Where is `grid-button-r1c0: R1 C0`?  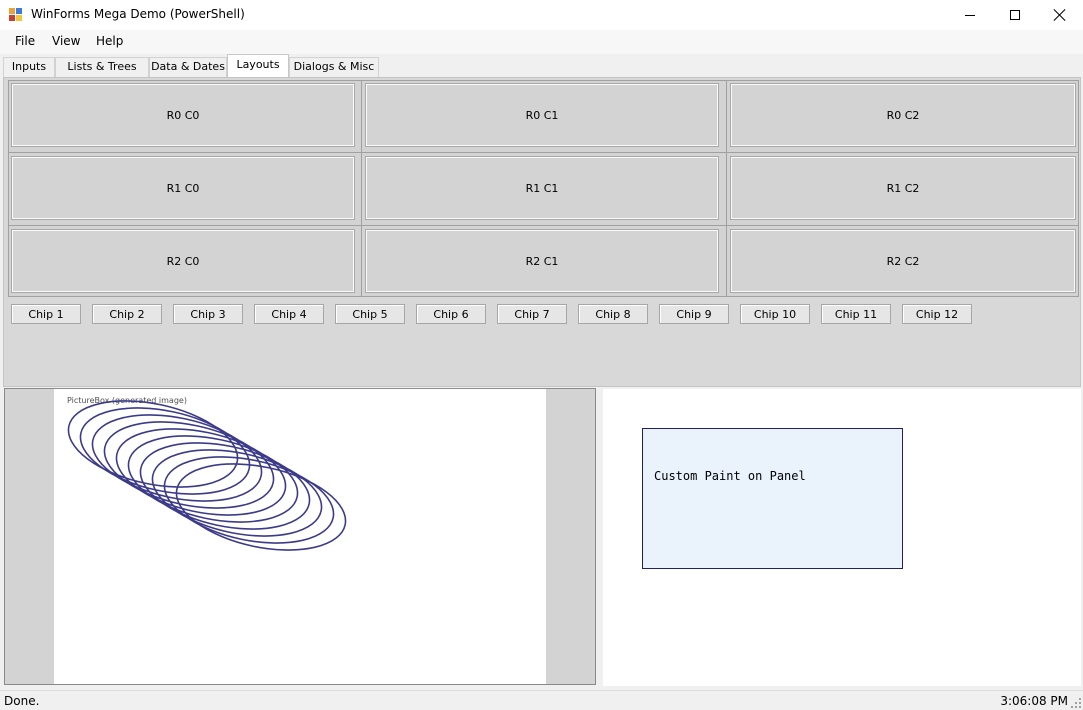 grid-button-r1c0: R1 C0 is located at coordinates (183, 188).